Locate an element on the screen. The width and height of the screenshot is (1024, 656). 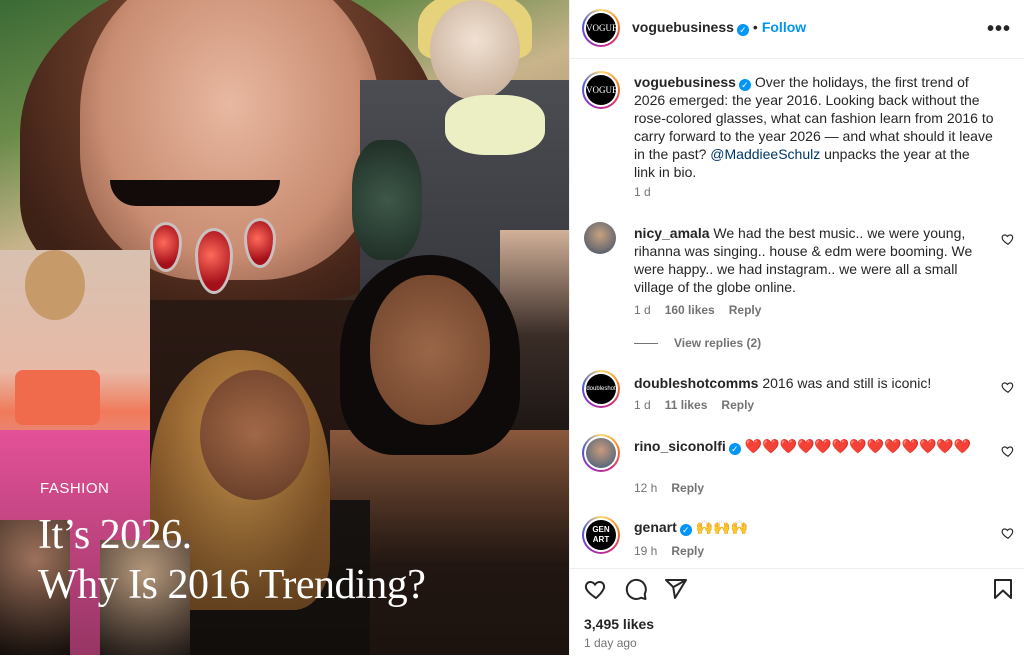
likes-count: 3,495 likes is located at coordinates (619, 624).